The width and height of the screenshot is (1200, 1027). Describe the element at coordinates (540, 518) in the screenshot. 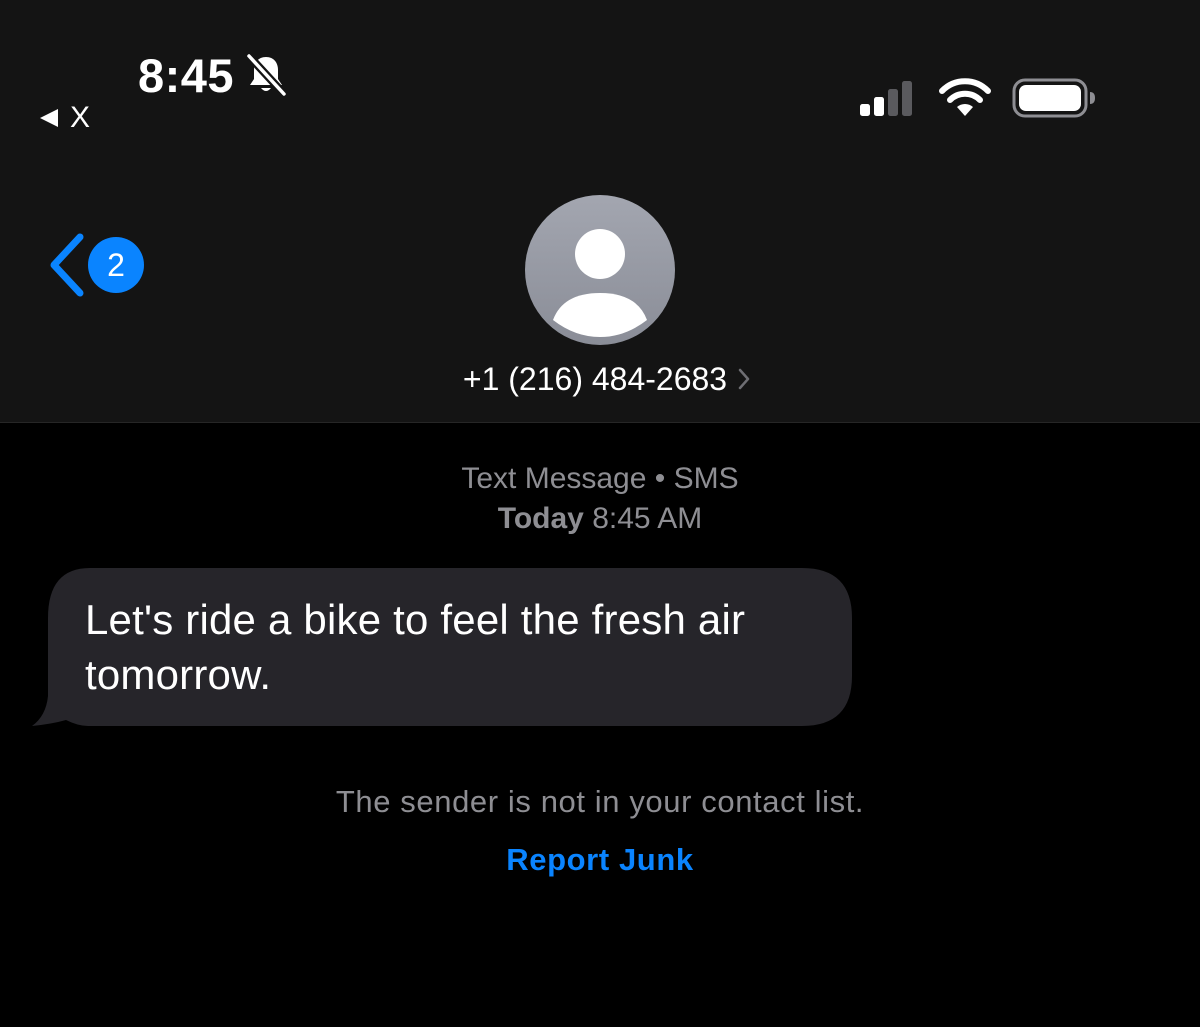

I see `timestamp-day: Today` at that location.